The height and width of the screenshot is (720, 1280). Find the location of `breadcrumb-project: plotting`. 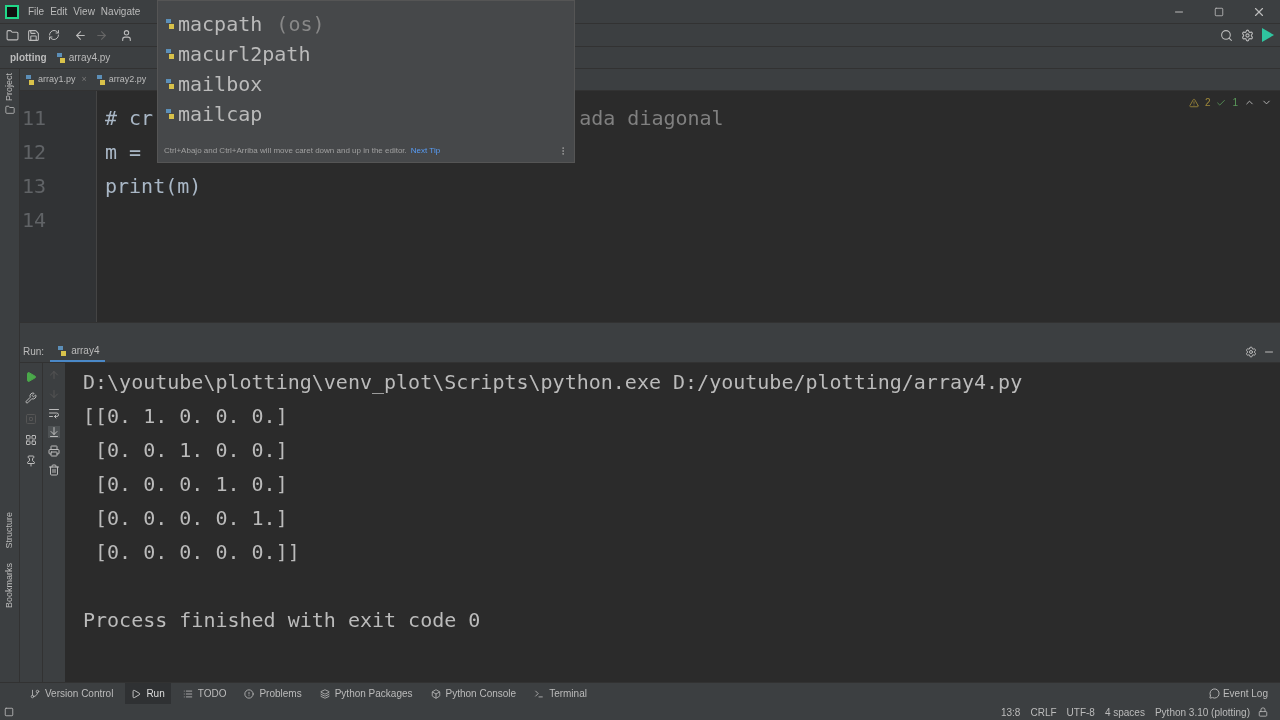

breadcrumb-project: plotting is located at coordinates (28, 57).